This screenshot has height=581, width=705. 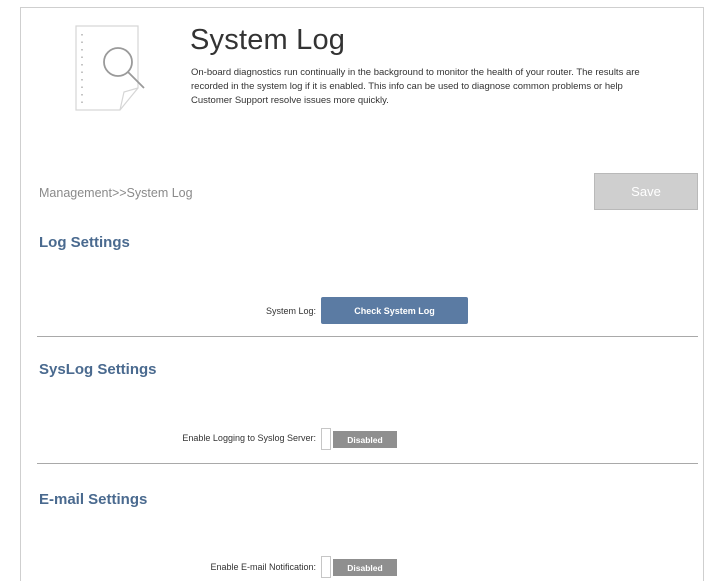 I want to click on syslog-enable-toggle: Disabled, so click(x=359, y=439).